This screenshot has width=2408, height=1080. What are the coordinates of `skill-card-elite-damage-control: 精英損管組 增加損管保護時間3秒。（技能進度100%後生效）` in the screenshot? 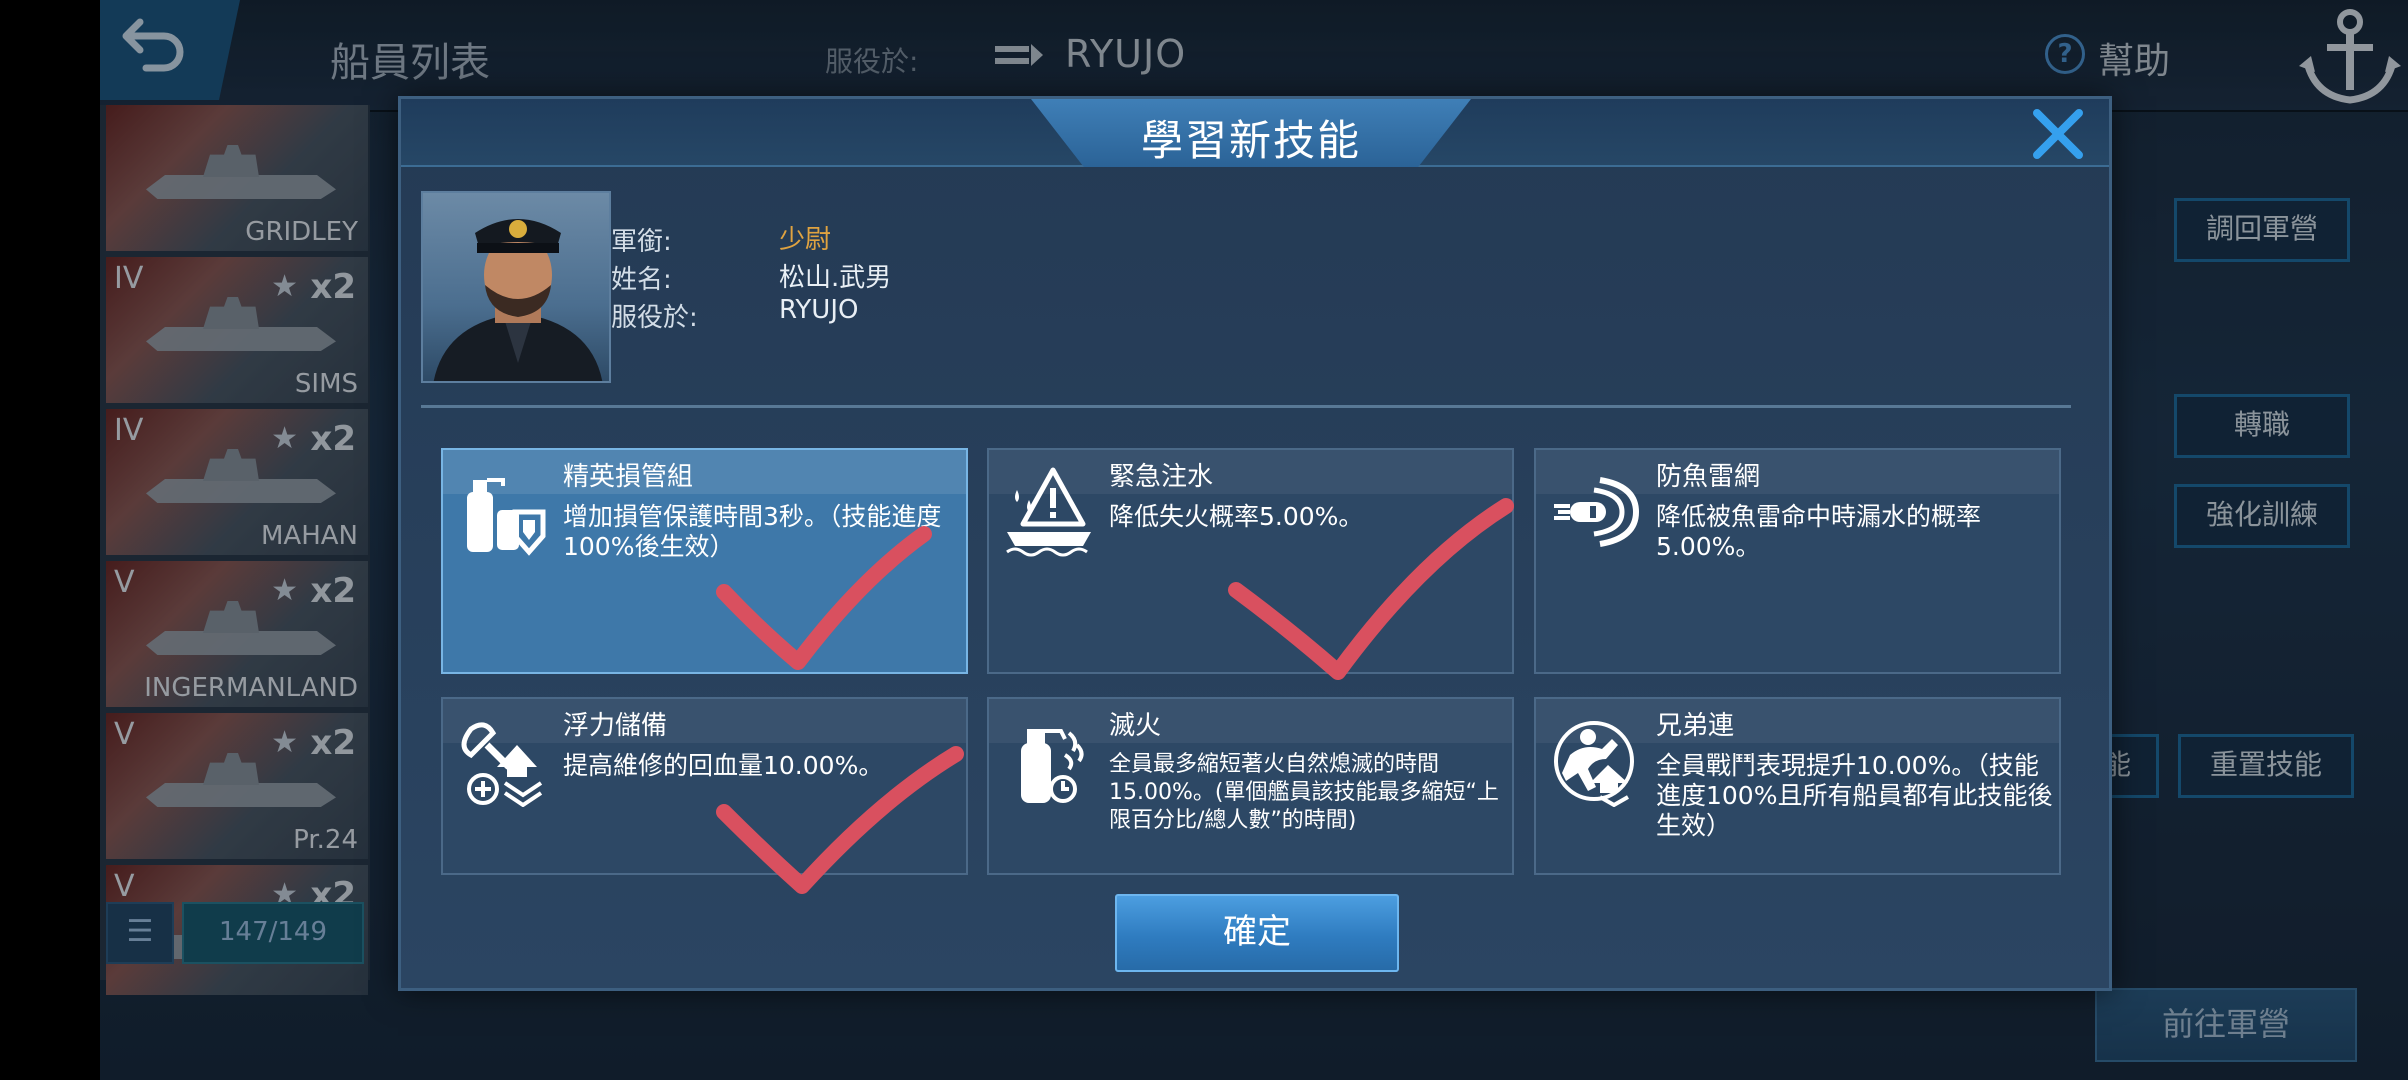 It's located at (704, 561).